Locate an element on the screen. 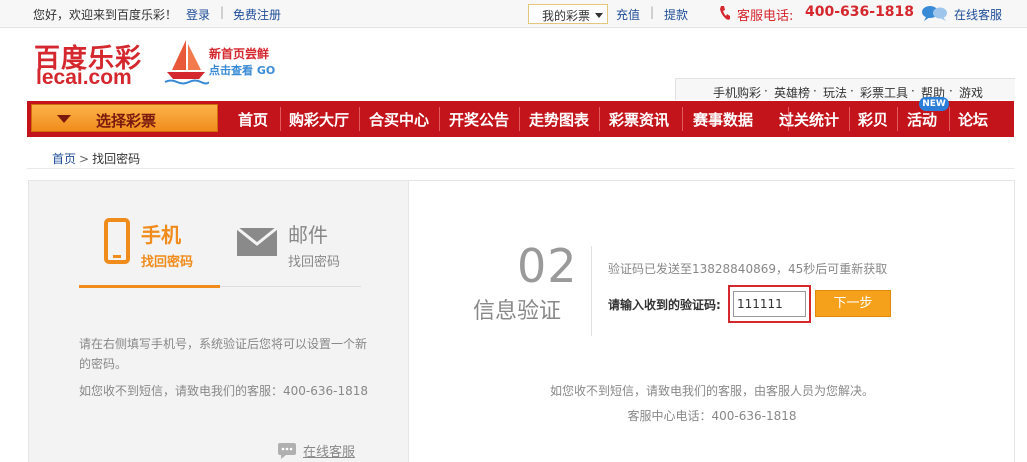  subnav-heroes: 英雄榜 is located at coordinates (792, 92).